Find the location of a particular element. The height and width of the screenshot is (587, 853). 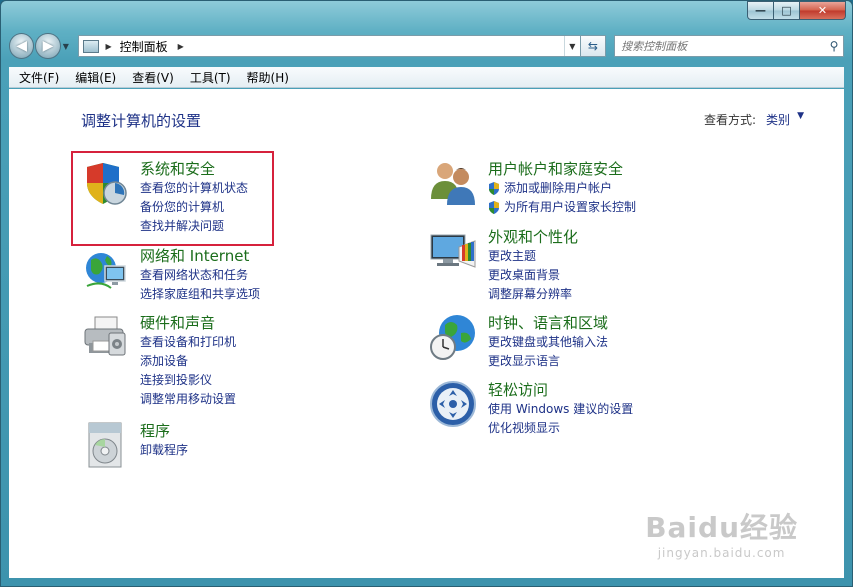

refresh-button: ⇆ is located at coordinates (593, 46).